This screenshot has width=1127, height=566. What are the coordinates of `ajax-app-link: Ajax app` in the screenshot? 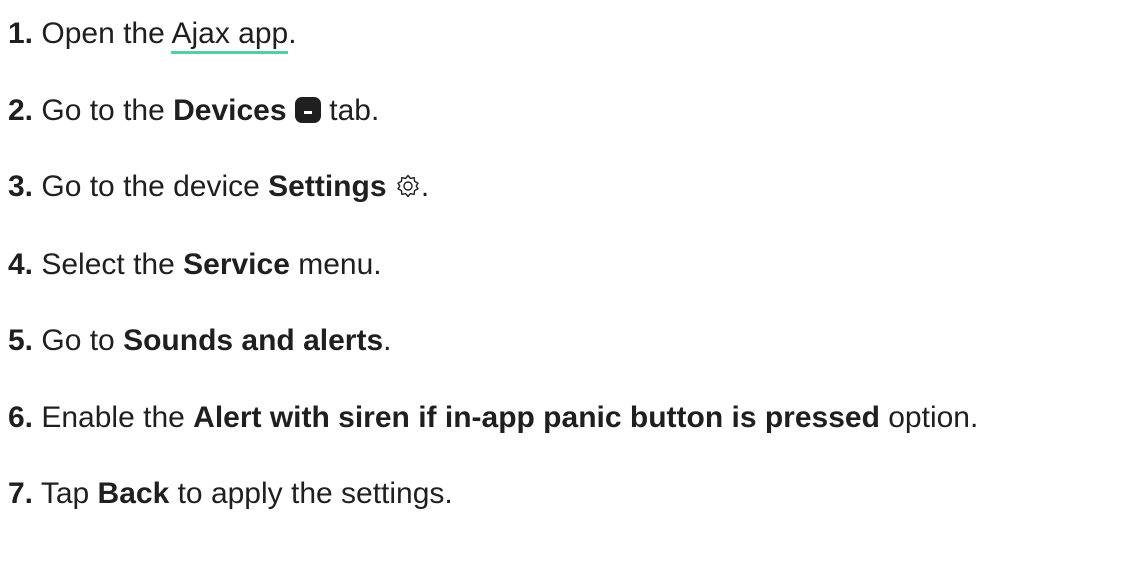 It's located at (230, 35).